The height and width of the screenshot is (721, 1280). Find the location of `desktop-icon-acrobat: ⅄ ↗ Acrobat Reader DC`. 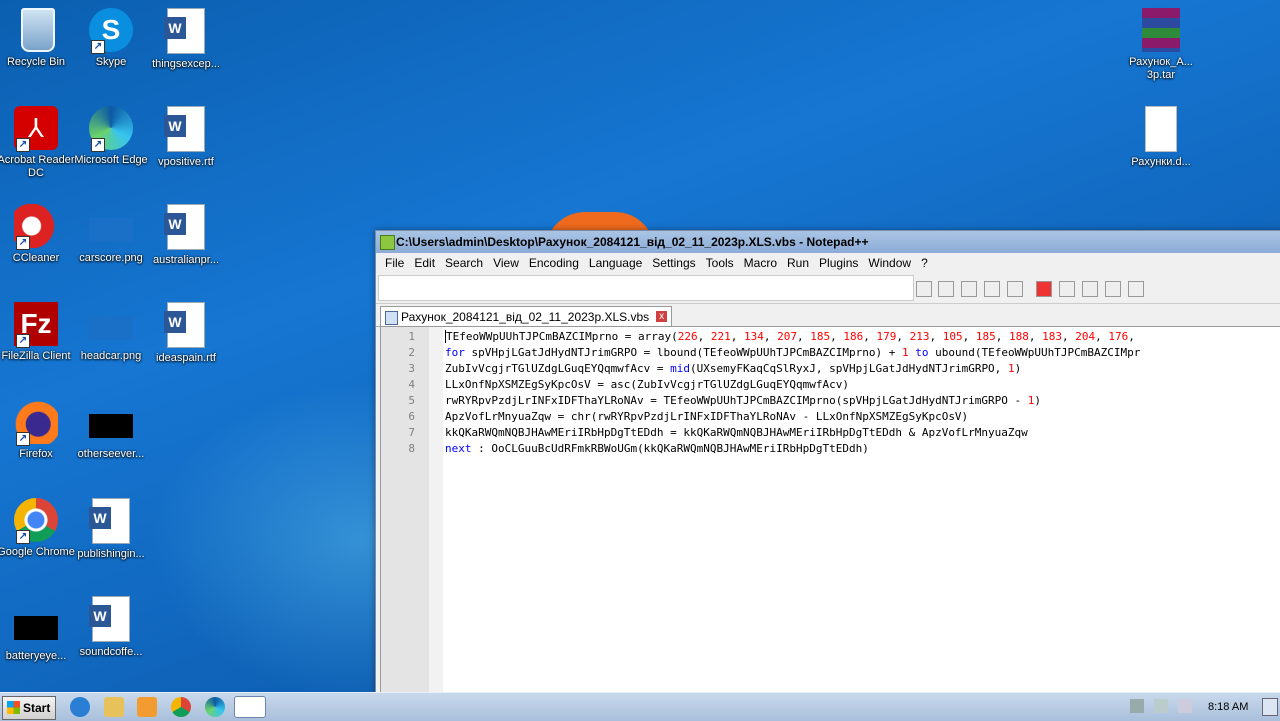

desktop-icon-acrobat: ⅄ ↗ Acrobat Reader DC is located at coordinates (38, 143).